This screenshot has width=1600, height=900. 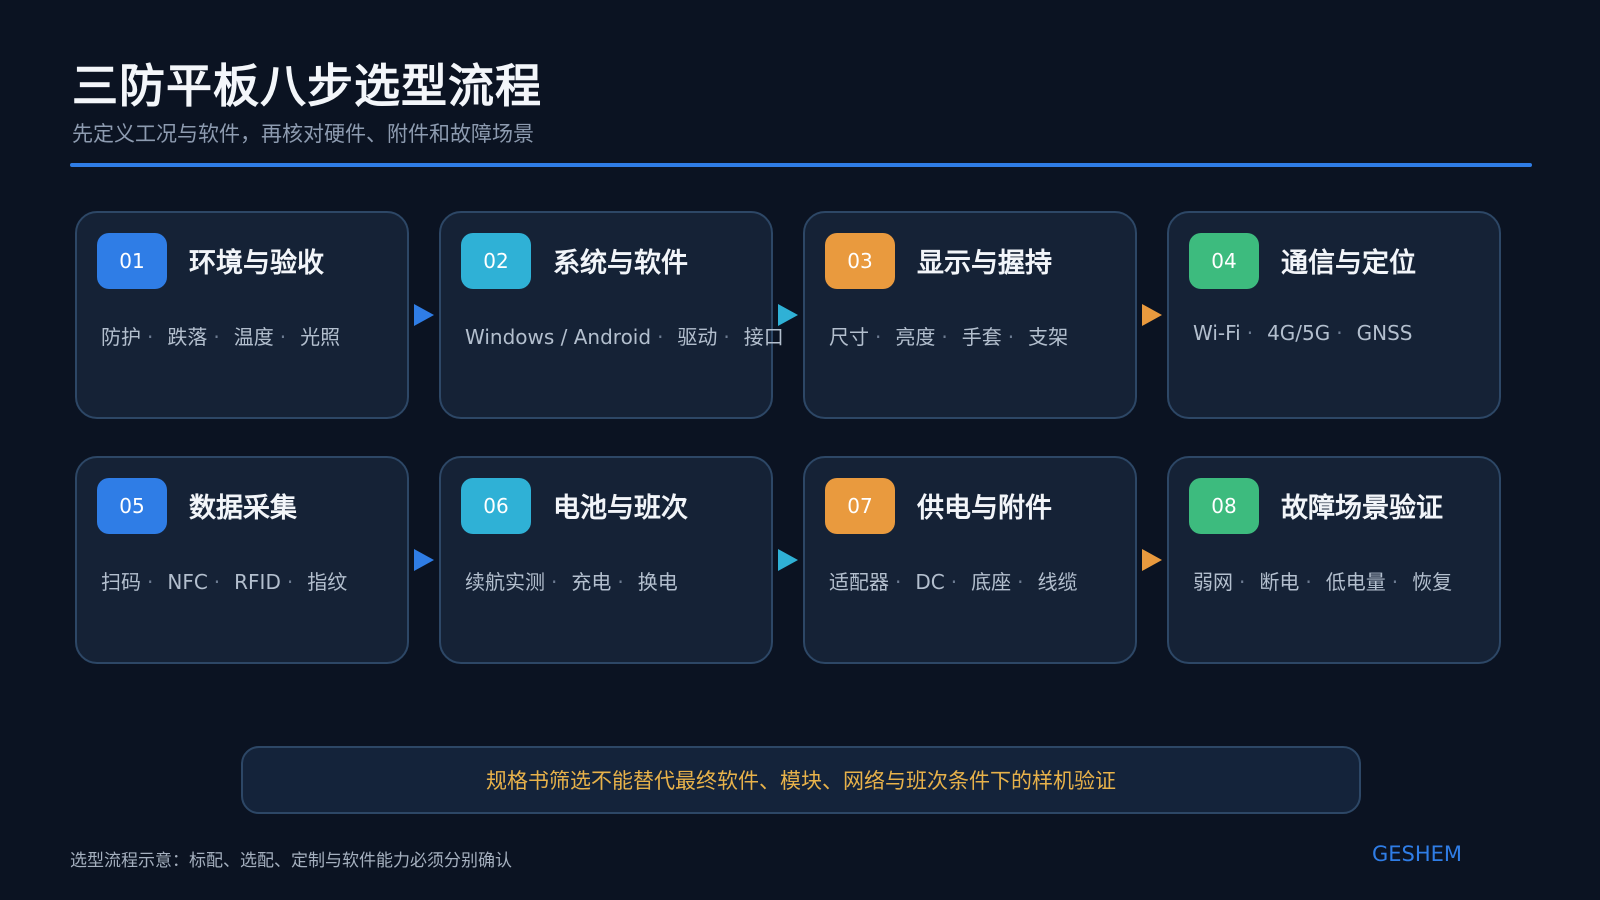 What do you see at coordinates (860, 261) in the screenshot?
I see `step-number-badge: 03` at bounding box center [860, 261].